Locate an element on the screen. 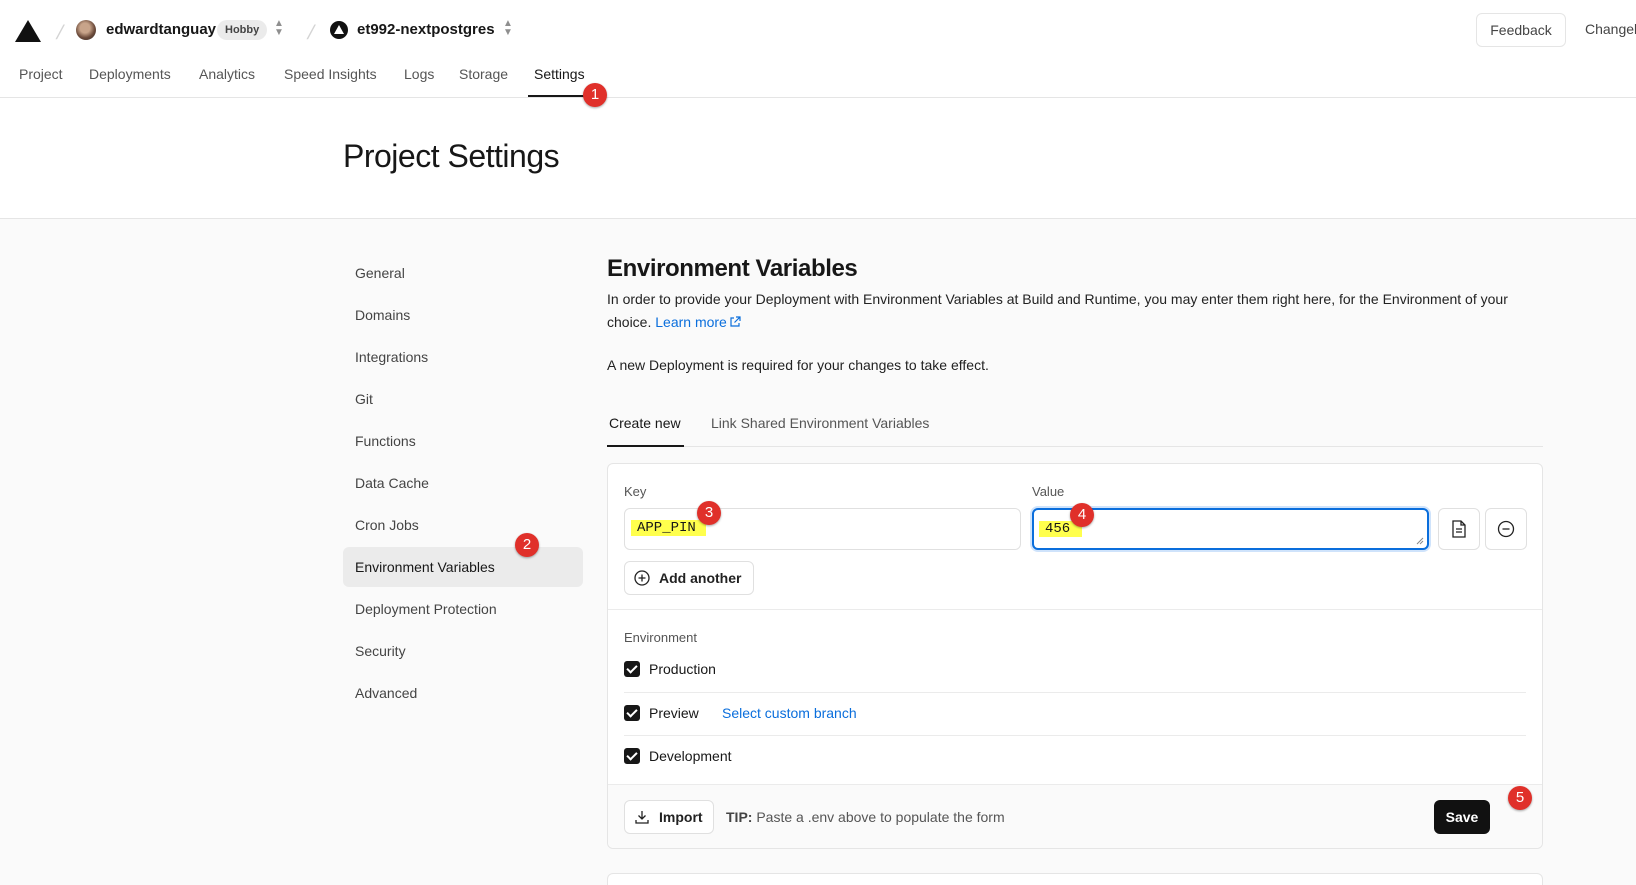 This screenshot has height=885, width=1636. learn-more-label: Learn more is located at coordinates (691, 322).